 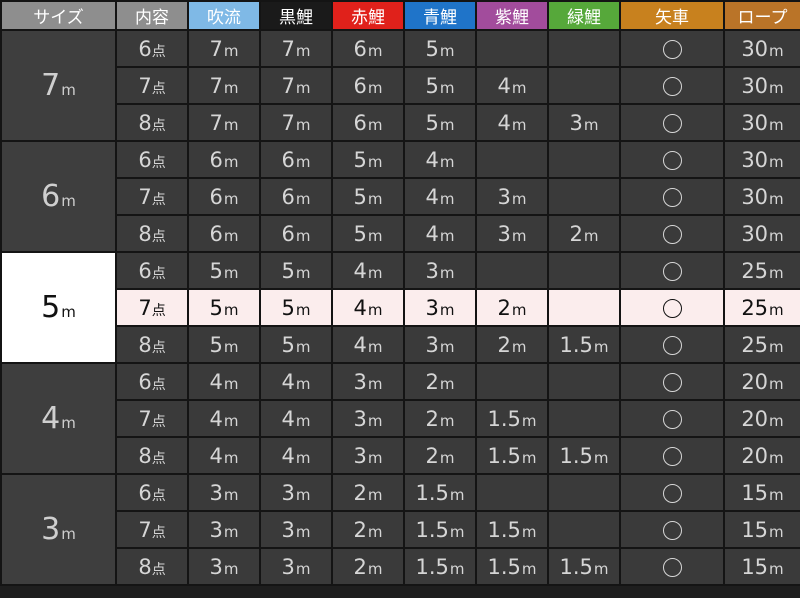 What do you see at coordinates (152, 122) in the screenshot?
I see `content-cell: 8点` at bounding box center [152, 122].